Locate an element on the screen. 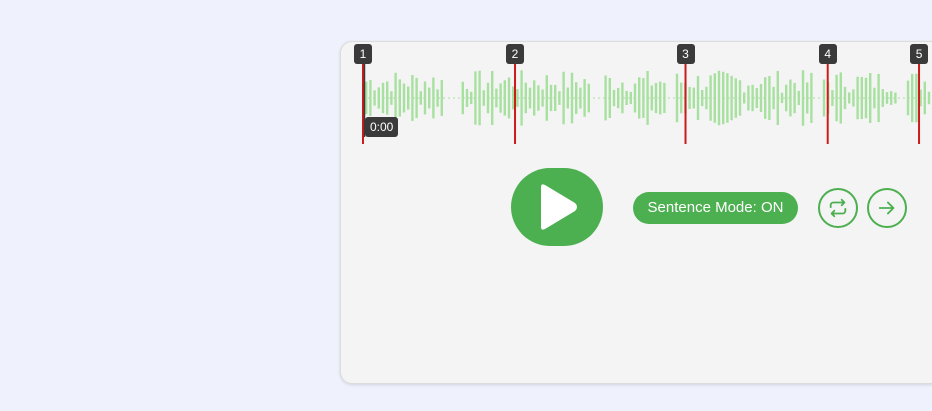 The image size is (932, 411). sentence-marker-badge: 2 is located at coordinates (515, 54).